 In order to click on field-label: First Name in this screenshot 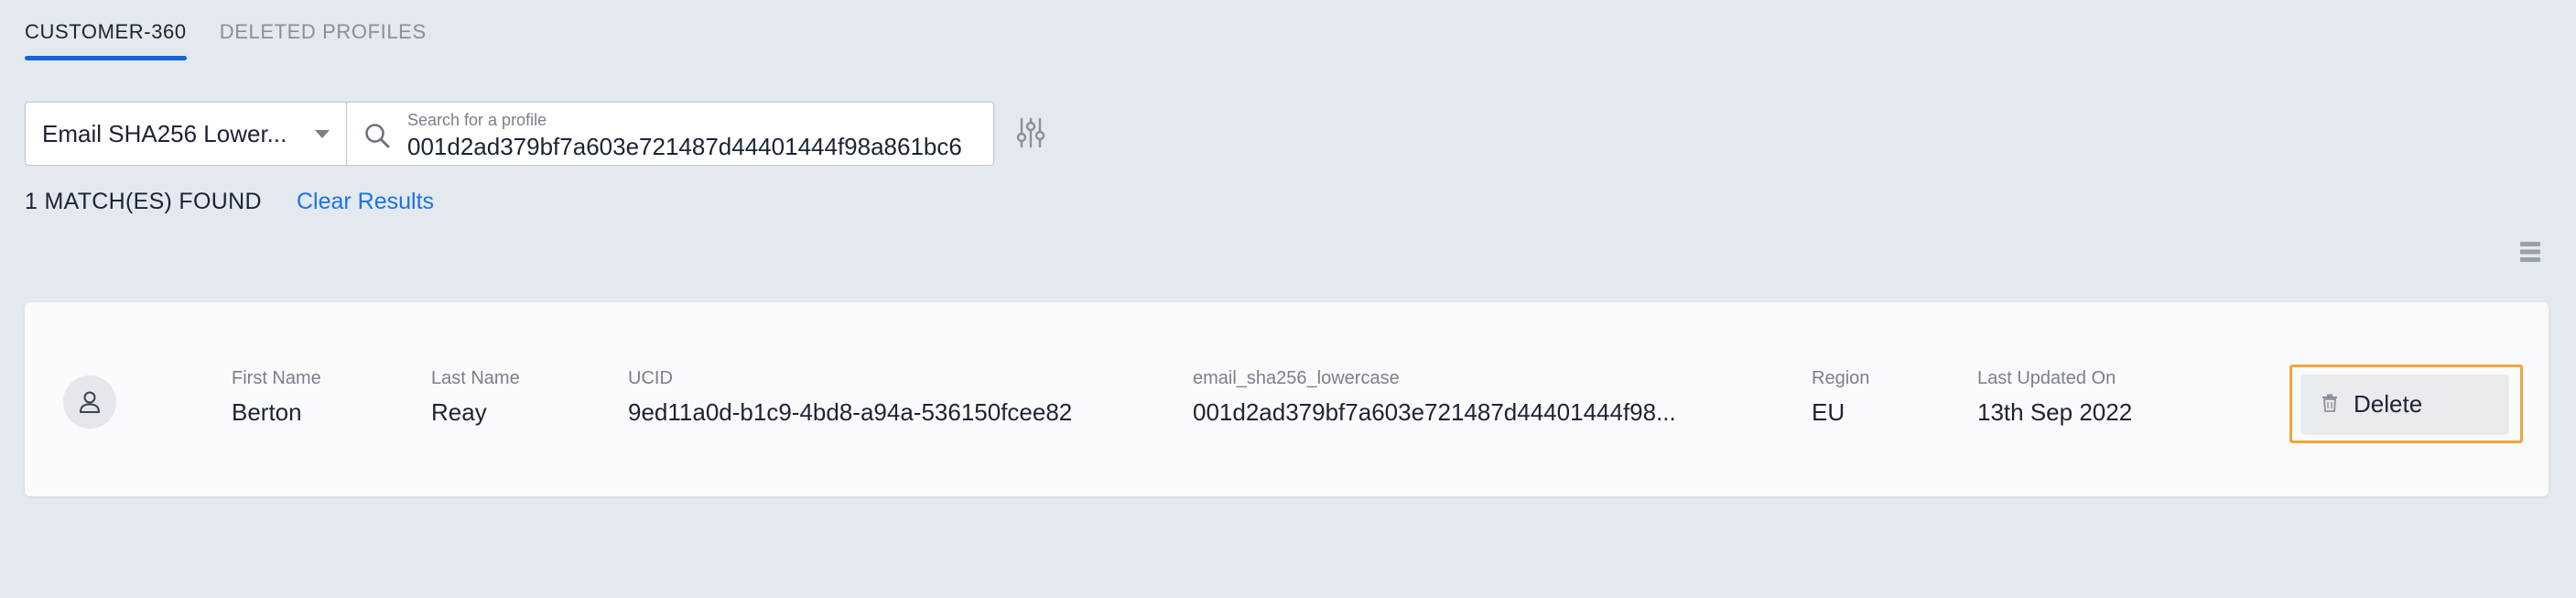, I will do `click(277, 378)`.